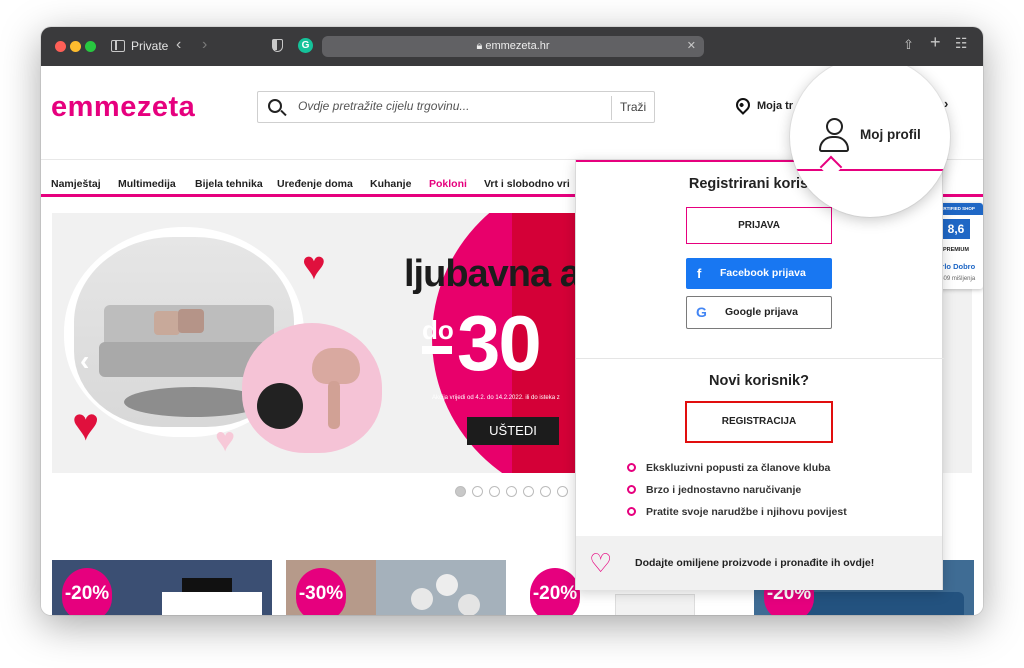 The image size is (1024, 668). What do you see at coordinates (438, 330) in the screenshot?
I see `promo-do-label: do` at bounding box center [438, 330].